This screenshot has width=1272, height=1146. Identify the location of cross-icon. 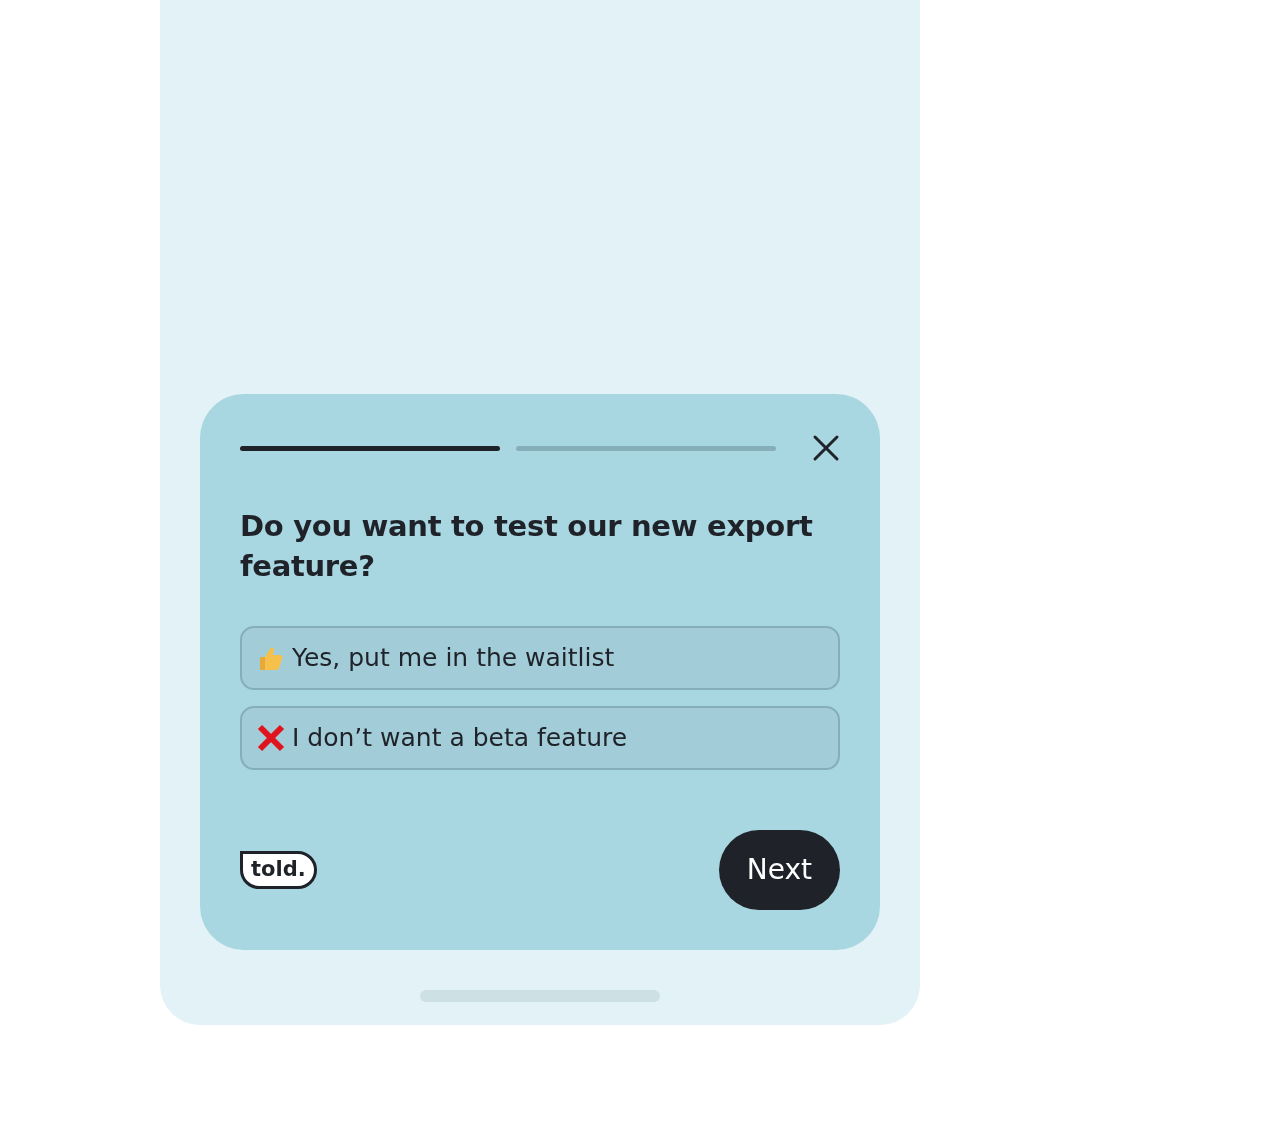
(271, 738).